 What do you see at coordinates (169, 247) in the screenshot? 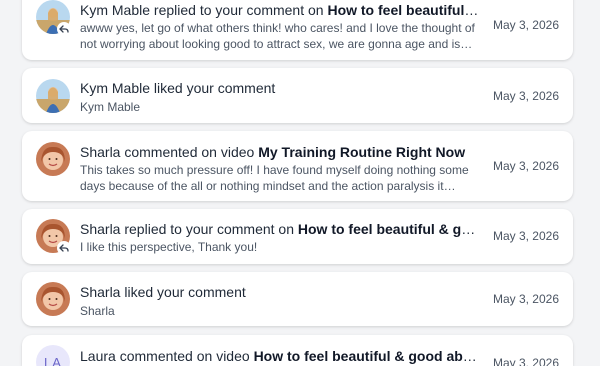
I see `comment-snippet: I like this perspective, Thank you!` at bounding box center [169, 247].